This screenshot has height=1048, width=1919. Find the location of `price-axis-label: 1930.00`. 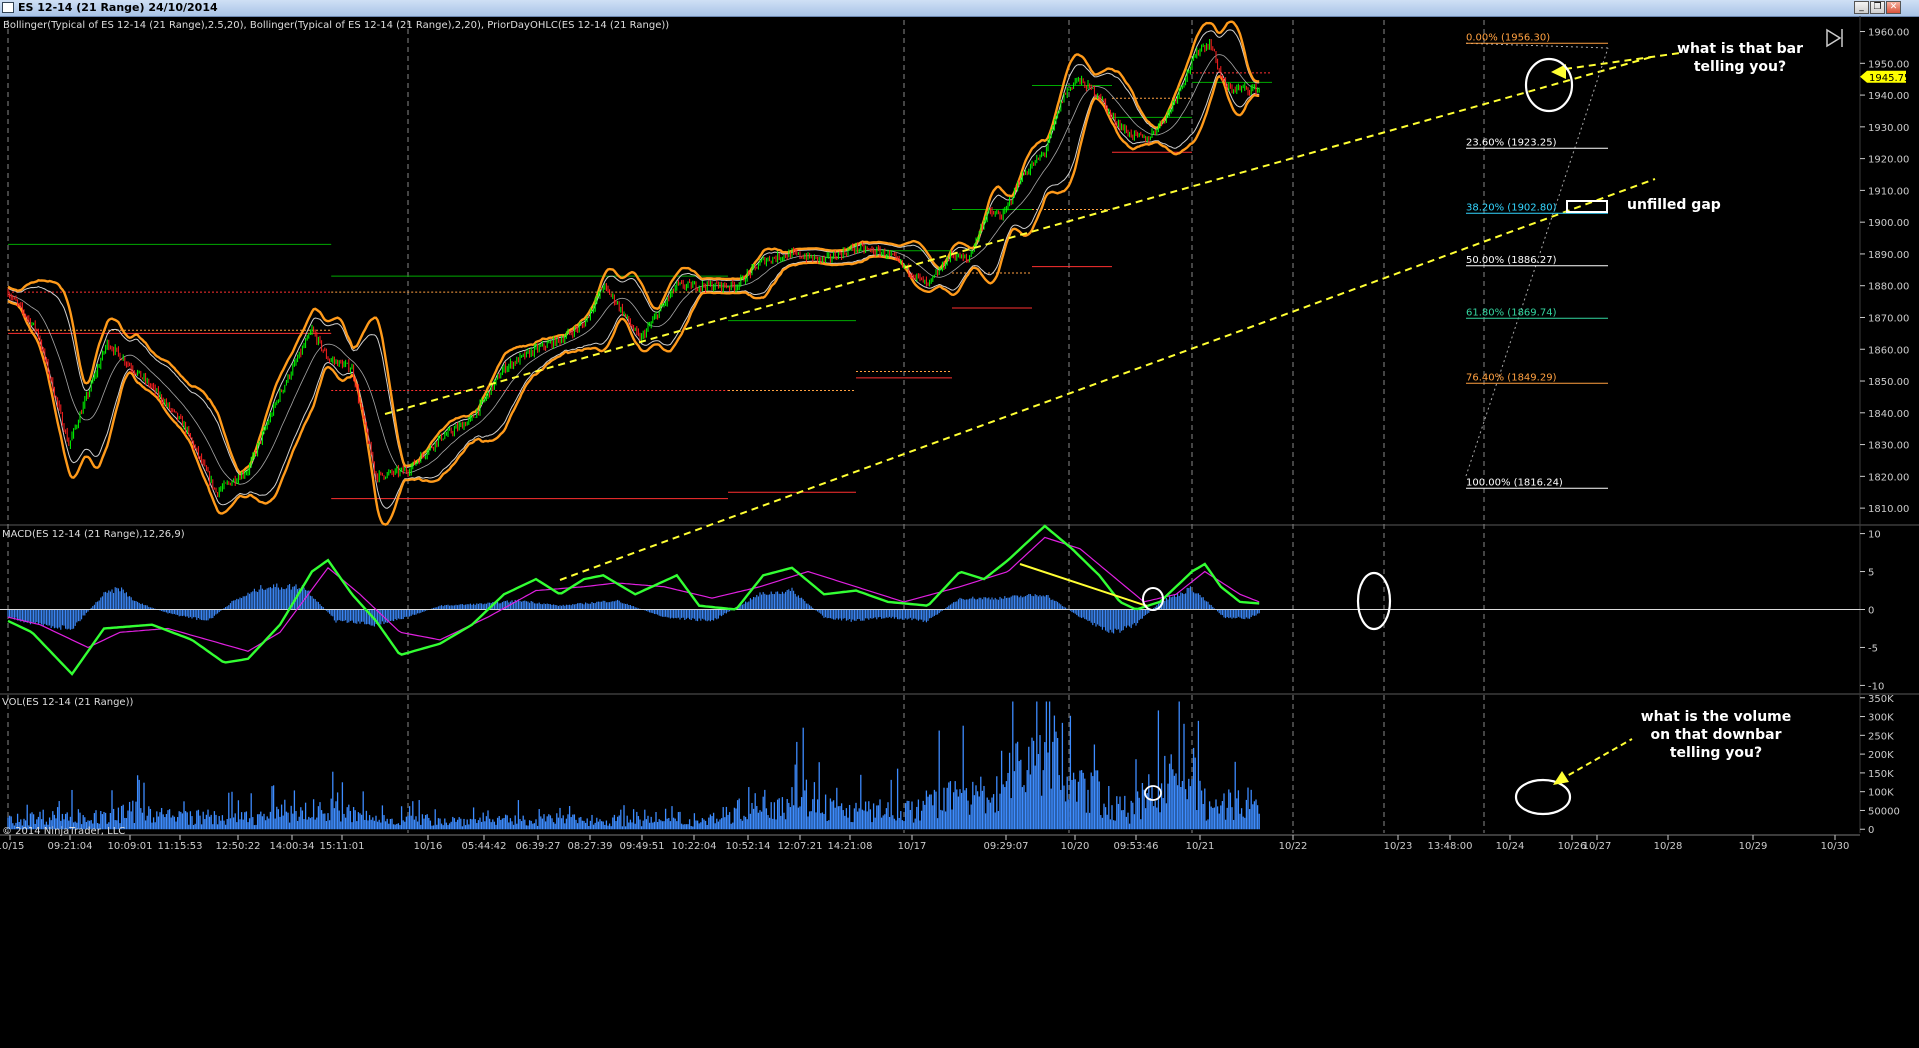

price-axis-label: 1930.00 is located at coordinates (1888, 128).